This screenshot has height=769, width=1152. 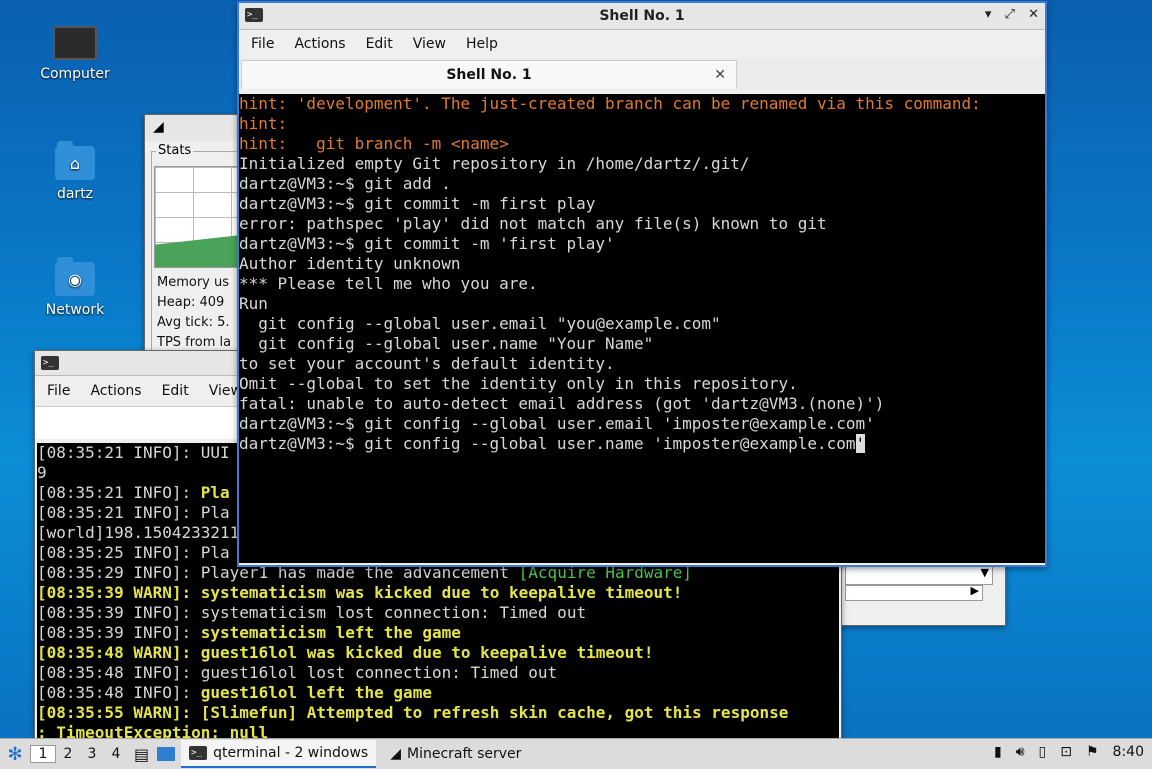 What do you see at coordinates (116, 754) in the screenshot?
I see `workspace-4: 4` at bounding box center [116, 754].